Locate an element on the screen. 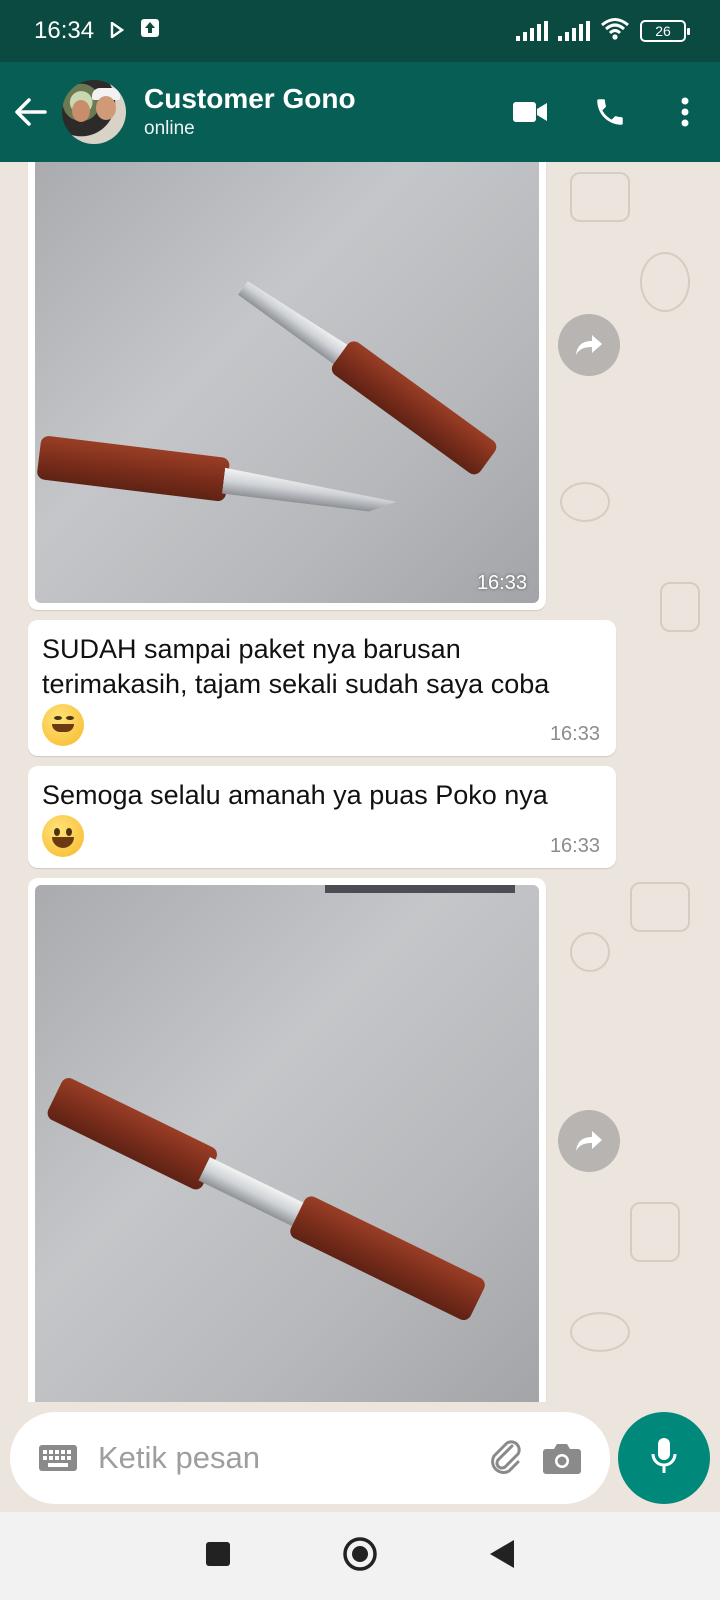 The width and height of the screenshot is (720, 1600). status-time: 16:34 is located at coordinates (64, 30).